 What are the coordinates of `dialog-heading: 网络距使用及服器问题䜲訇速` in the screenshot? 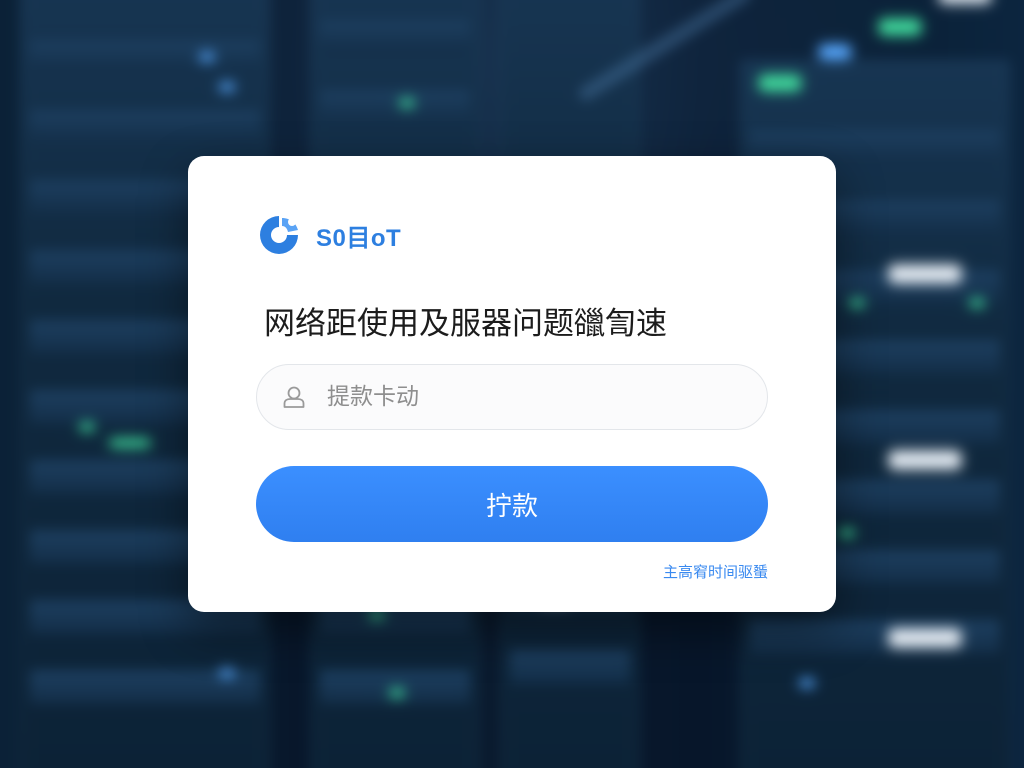 It's located at (465, 324).